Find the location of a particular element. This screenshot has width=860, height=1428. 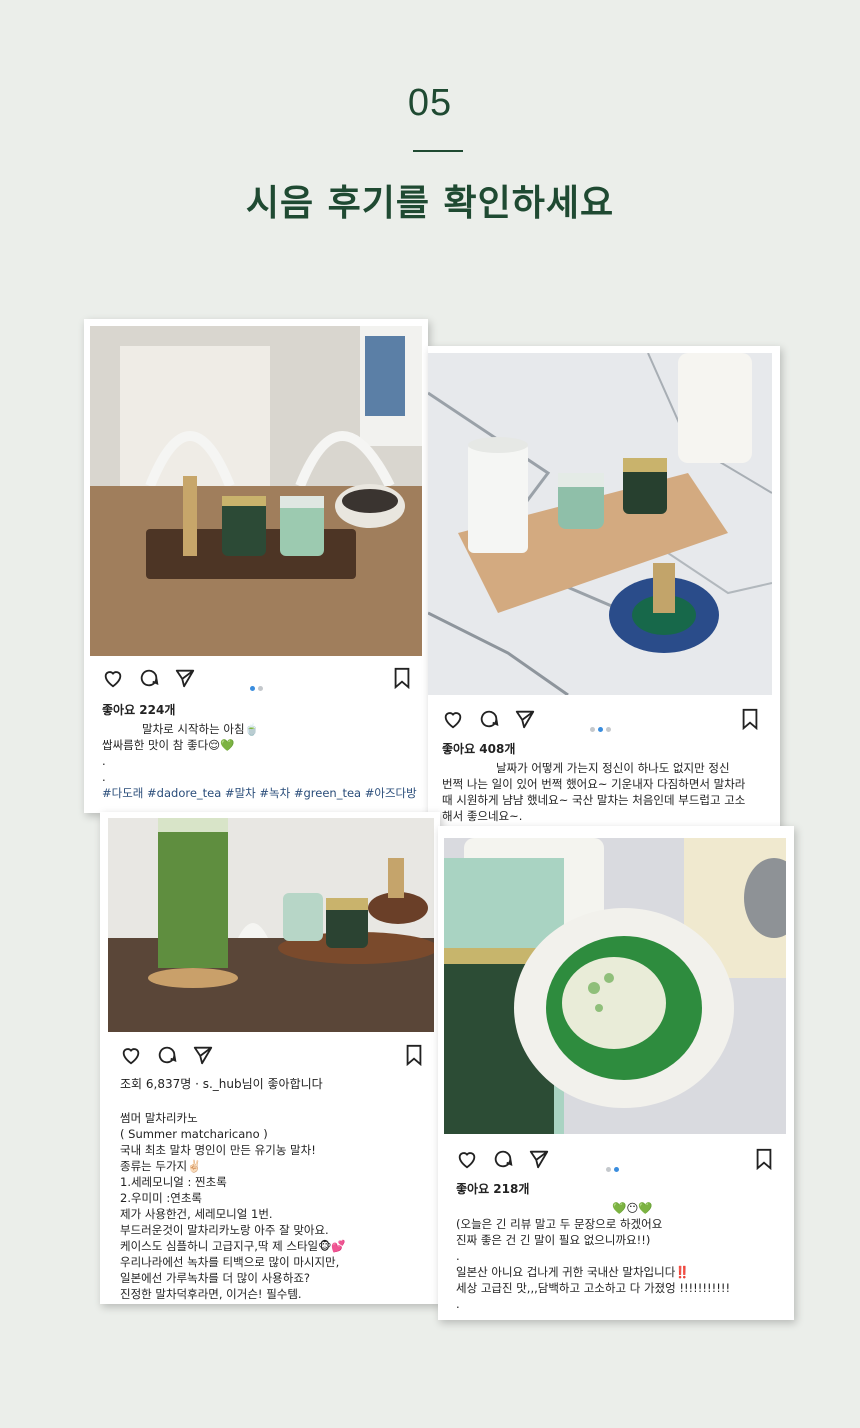

likes-count: 좋아요 408개 is located at coordinates (479, 749).